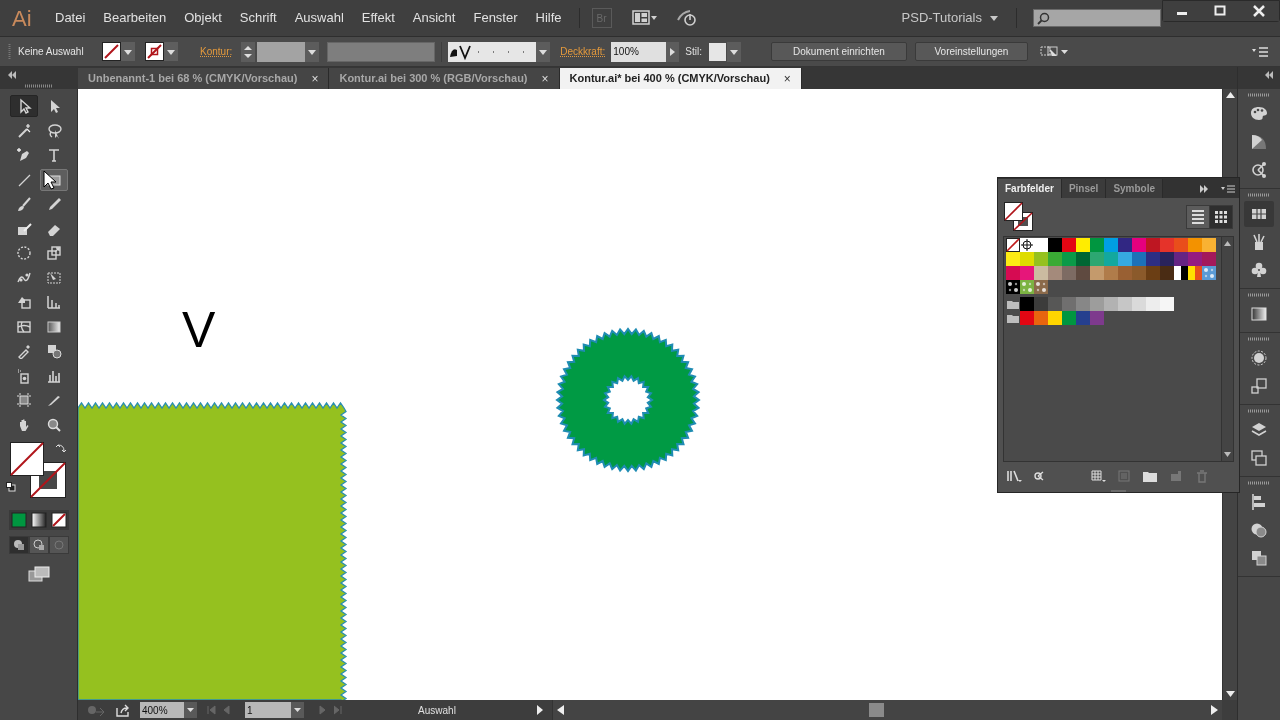 The image size is (1280, 720). What do you see at coordinates (583, 51) in the screenshot?
I see `opacity-link: Deckkraft:` at bounding box center [583, 51].